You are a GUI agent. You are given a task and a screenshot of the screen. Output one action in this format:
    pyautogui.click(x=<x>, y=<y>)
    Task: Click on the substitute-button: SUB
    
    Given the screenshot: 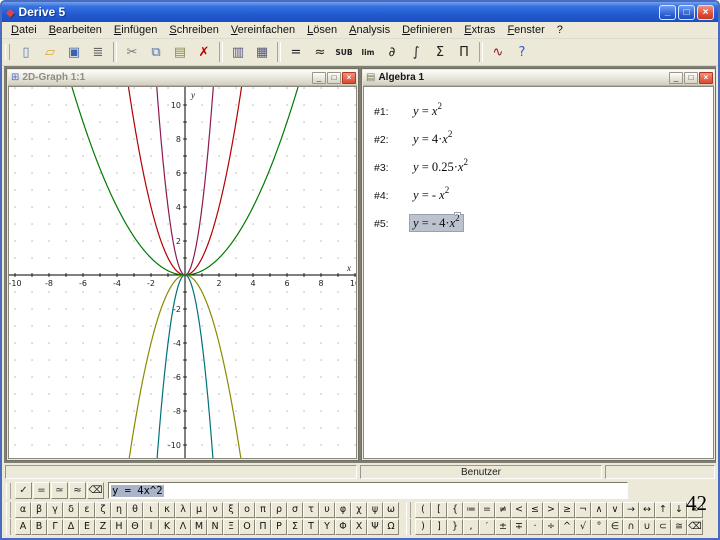 What is the action you would take?
    pyautogui.click(x=344, y=52)
    